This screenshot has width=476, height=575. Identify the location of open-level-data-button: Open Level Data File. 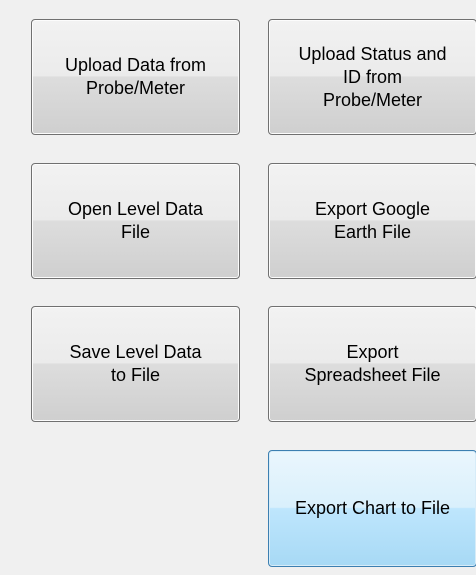
(135, 221).